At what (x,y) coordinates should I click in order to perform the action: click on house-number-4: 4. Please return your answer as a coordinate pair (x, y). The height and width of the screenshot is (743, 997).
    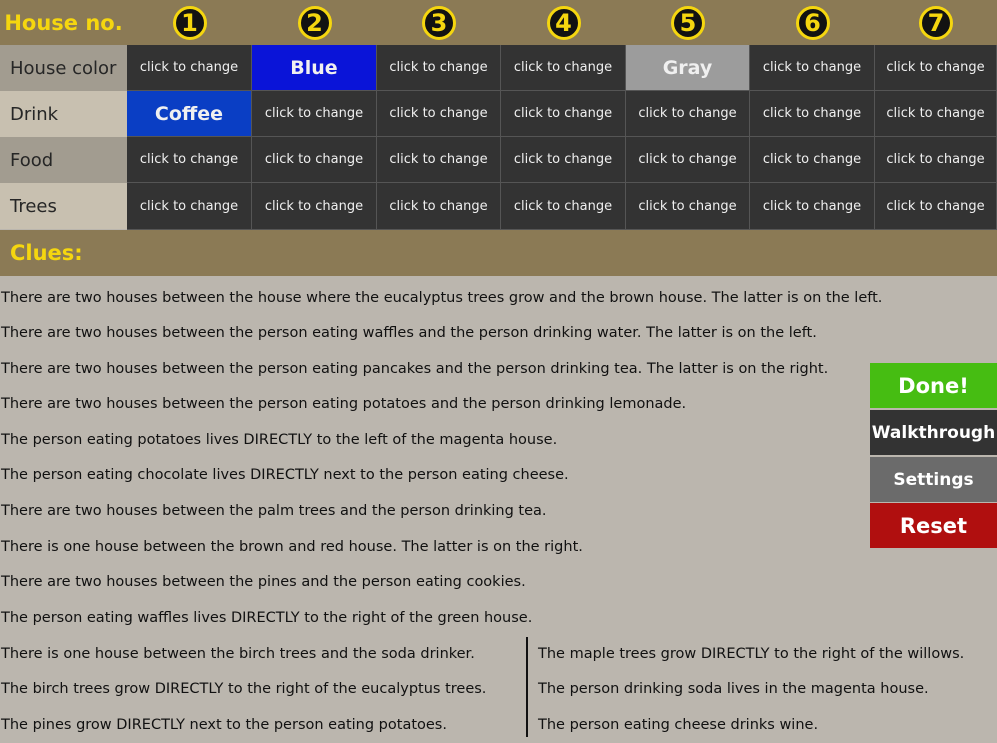
    Looking at the image, I should click on (563, 23).